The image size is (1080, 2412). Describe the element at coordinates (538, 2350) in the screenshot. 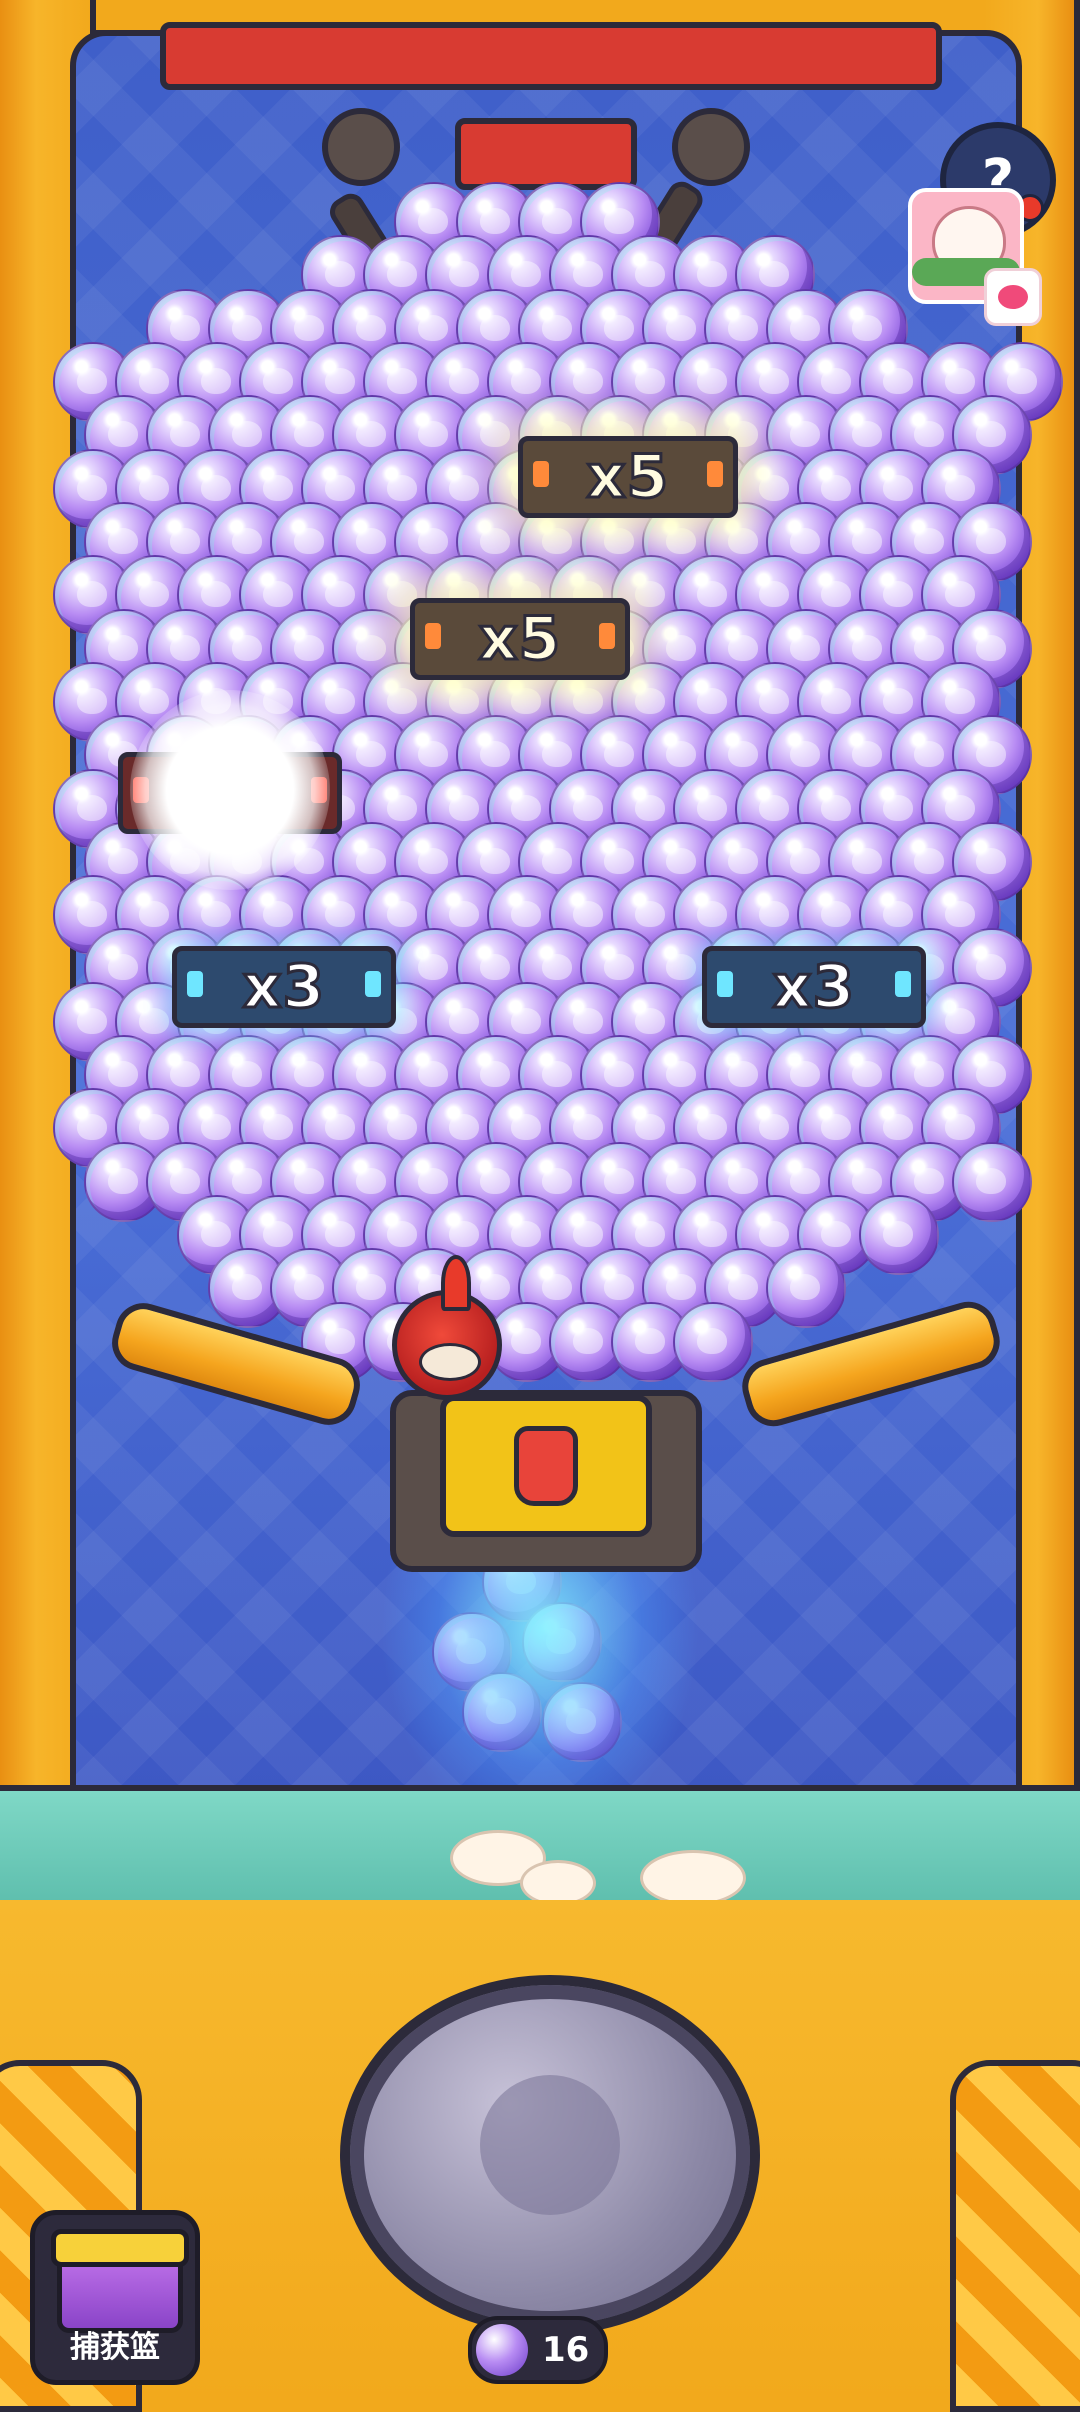

I see `ball-counter: 16` at that location.